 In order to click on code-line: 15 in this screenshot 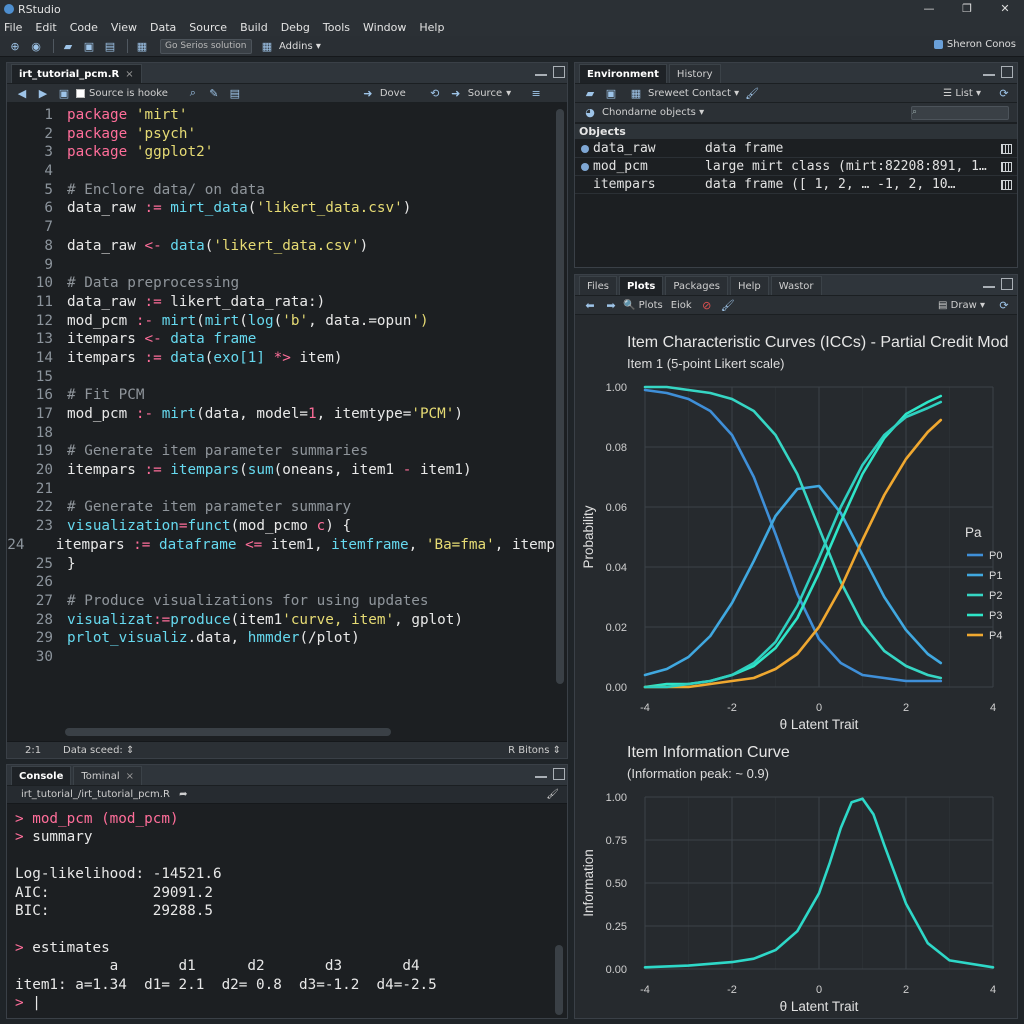, I will do `click(281, 377)`.